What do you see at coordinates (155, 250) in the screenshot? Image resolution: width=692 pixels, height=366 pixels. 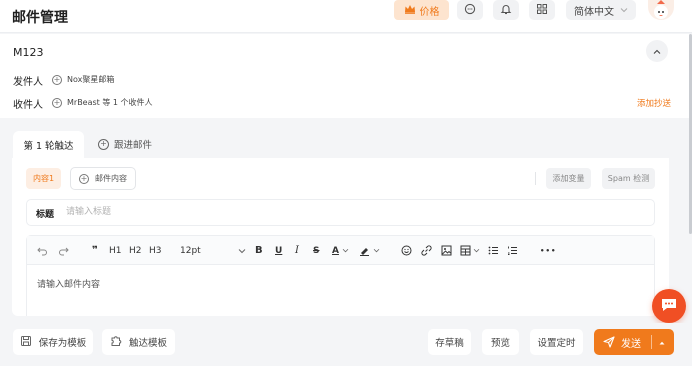 I see `heading3-button: H3` at bounding box center [155, 250].